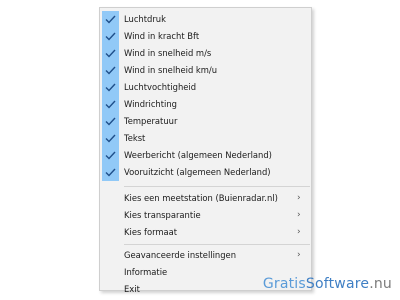  I want to click on watermark-part: Software, so click(337, 284).